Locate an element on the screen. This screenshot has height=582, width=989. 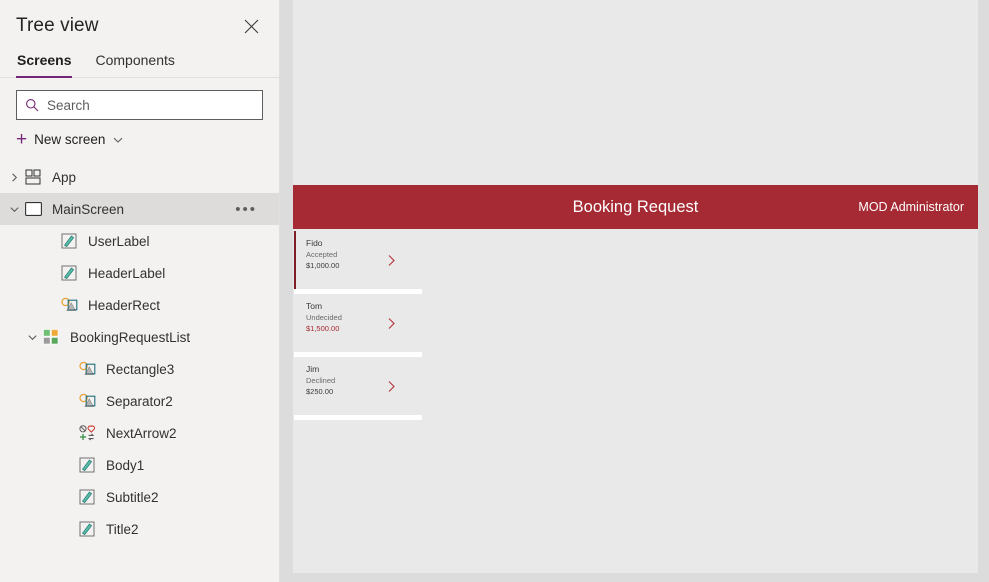
tree-item-label: Body1 is located at coordinates (125, 465).